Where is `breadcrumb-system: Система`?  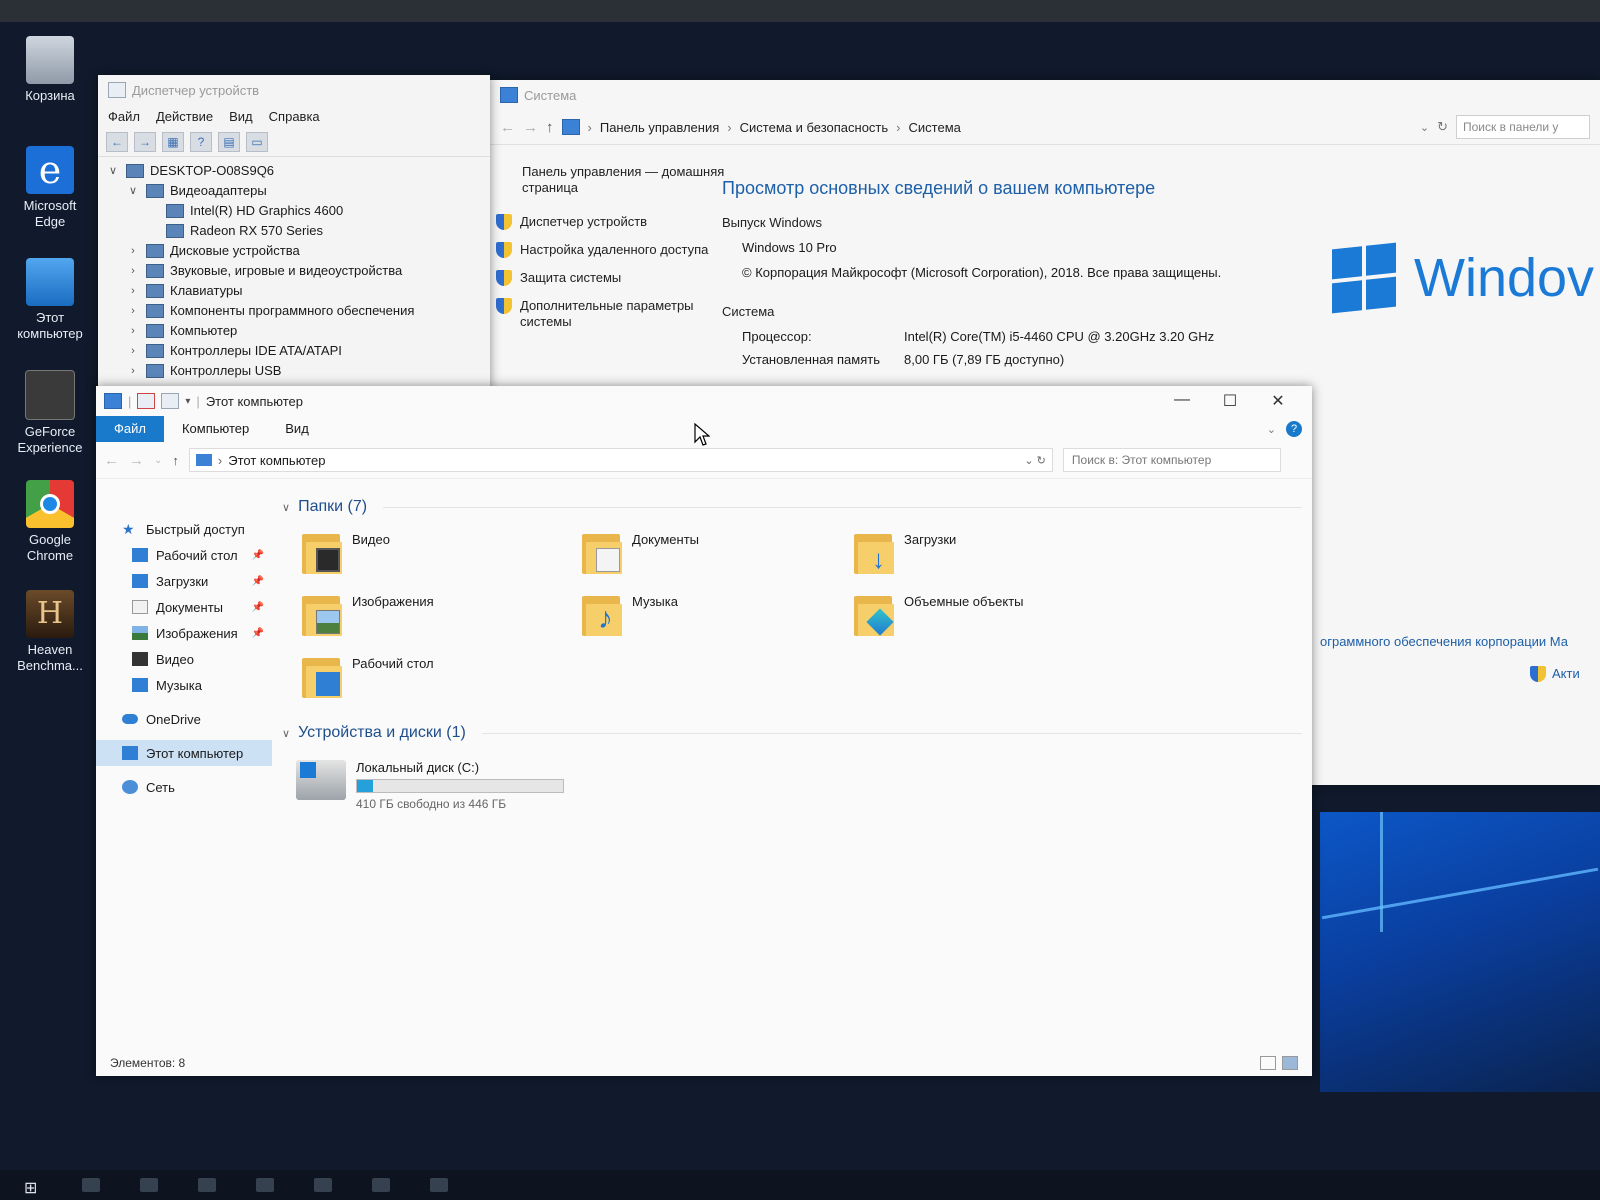 breadcrumb-system: Система is located at coordinates (935, 127).